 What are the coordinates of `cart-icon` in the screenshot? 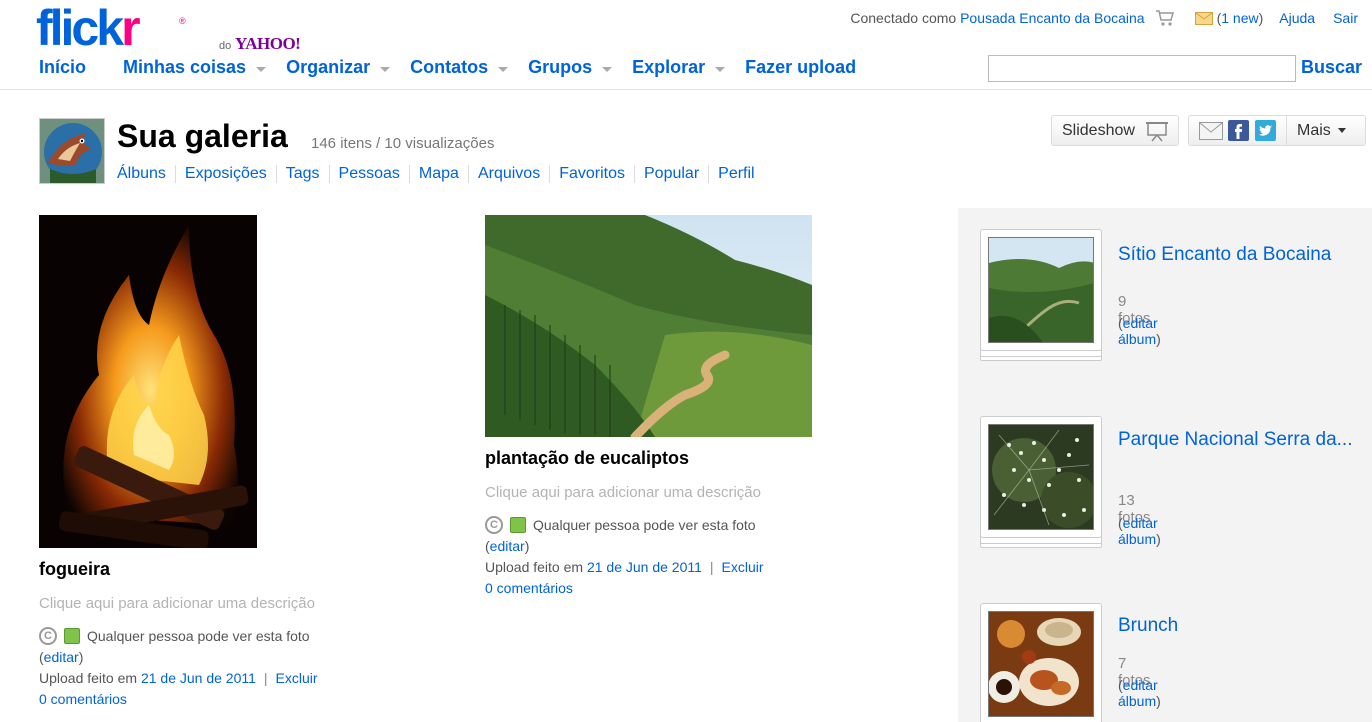 It's located at (1165, 18).